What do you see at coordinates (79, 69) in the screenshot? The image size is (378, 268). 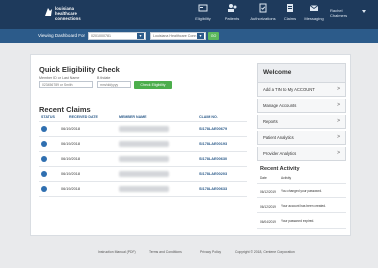 I see `quick-eligibility-title: Quick Eligibility Check` at bounding box center [79, 69].